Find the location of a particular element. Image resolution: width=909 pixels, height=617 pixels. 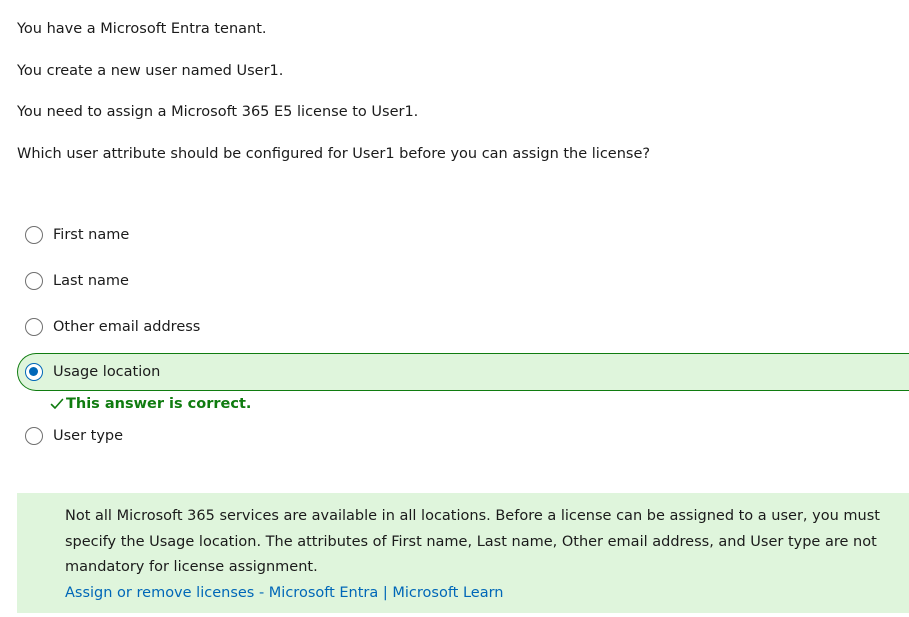

correct-answer-feedback: This answer is correct. is located at coordinates (150, 404).